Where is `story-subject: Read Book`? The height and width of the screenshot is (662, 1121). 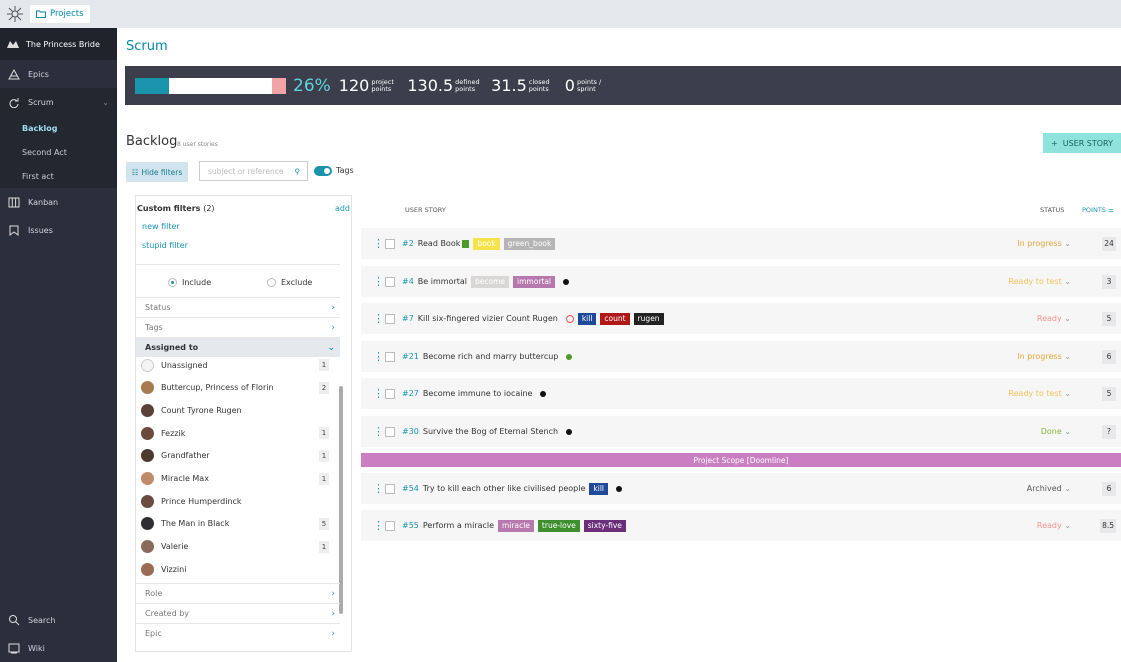 story-subject: Read Book is located at coordinates (439, 243).